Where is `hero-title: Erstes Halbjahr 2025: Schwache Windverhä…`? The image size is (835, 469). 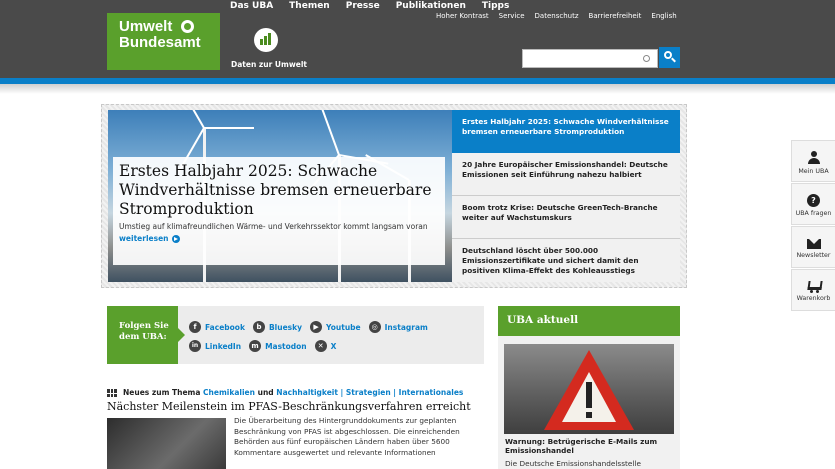 hero-title: Erstes Halbjahr 2025: Schwache Windverhä… is located at coordinates (279, 190).